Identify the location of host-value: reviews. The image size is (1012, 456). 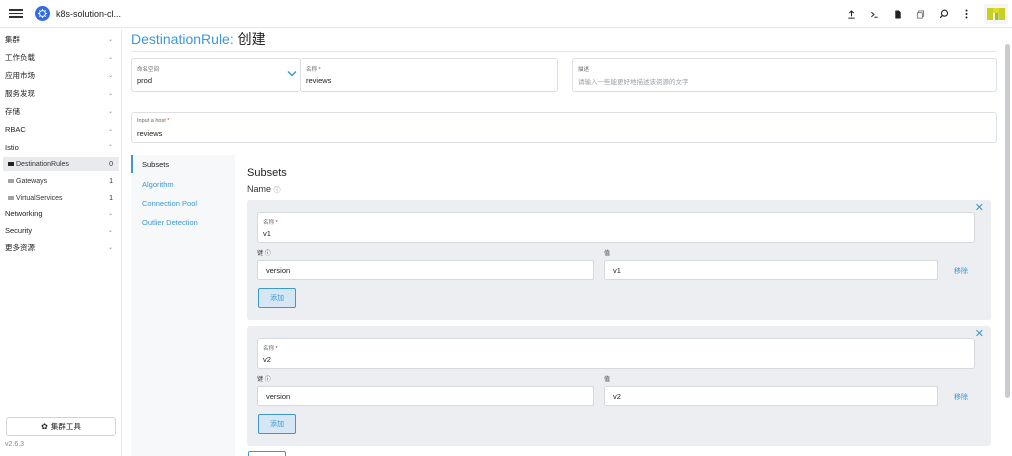
(150, 133).